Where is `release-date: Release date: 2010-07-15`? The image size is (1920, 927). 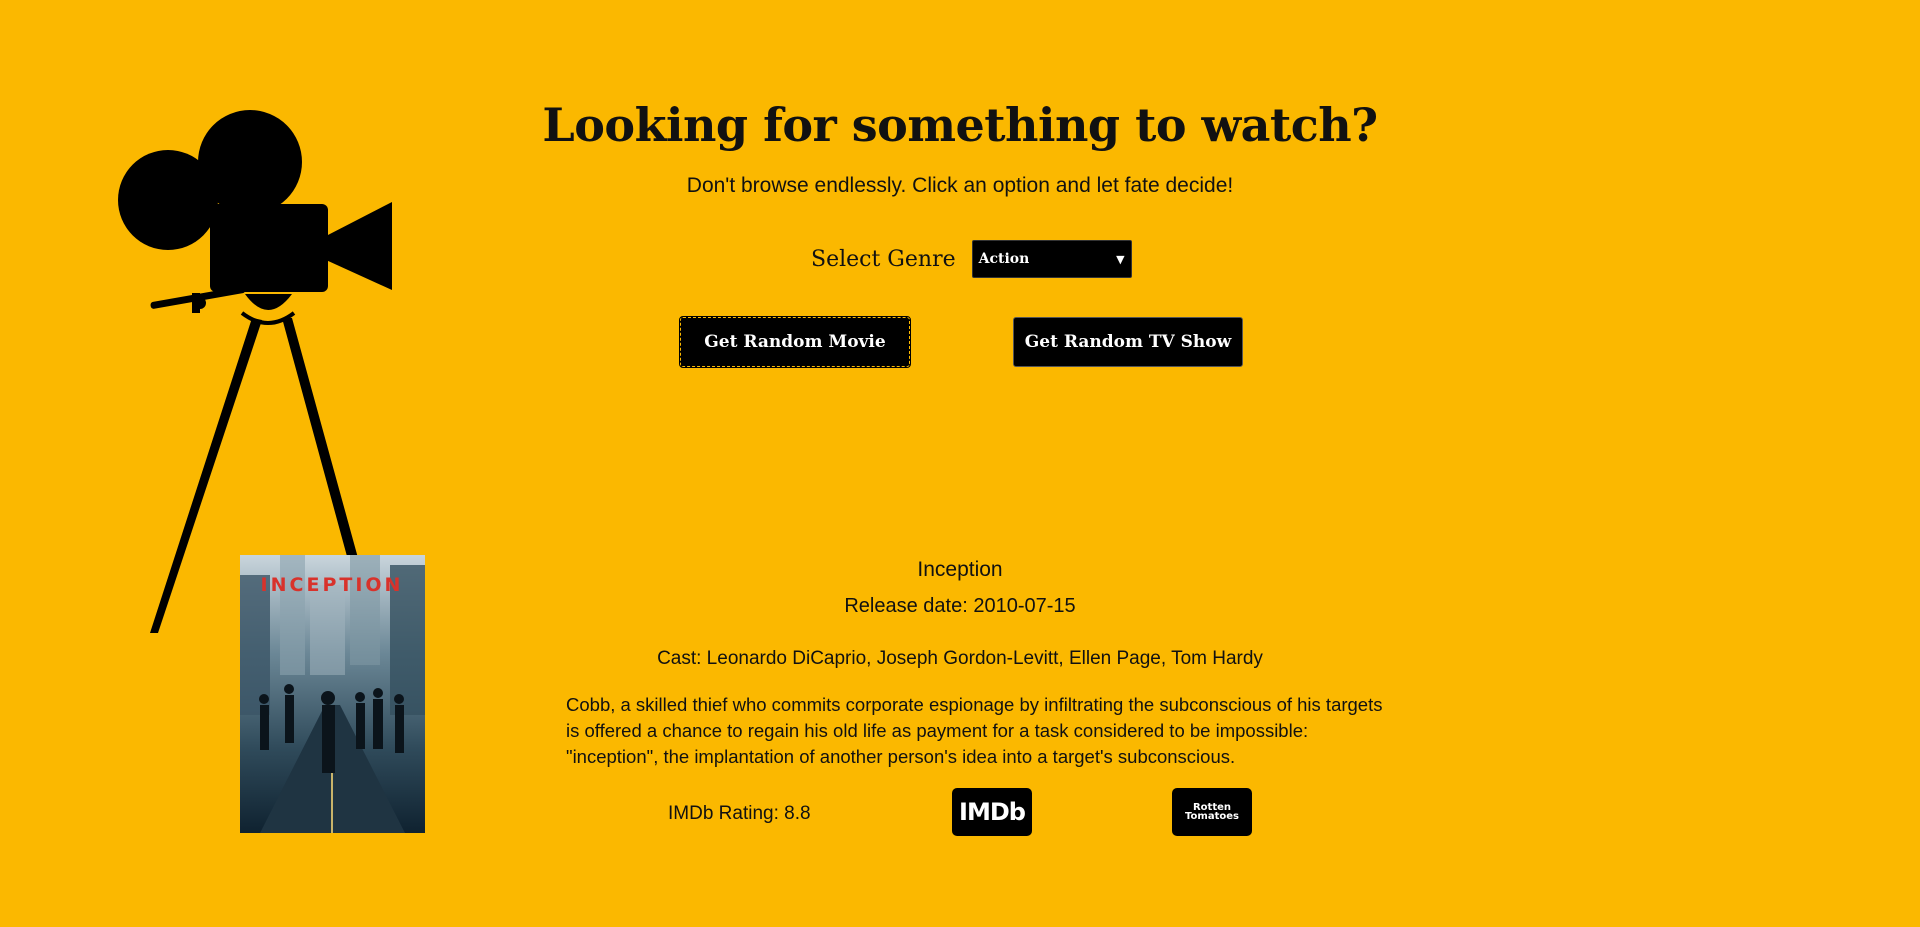
release-date: Release date: 2010-07-15 is located at coordinates (960, 606).